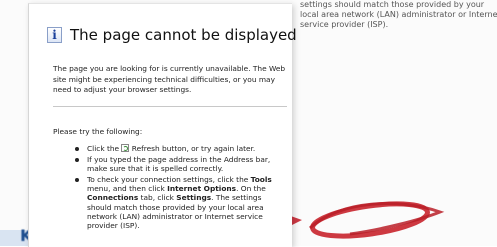 The width and height of the screenshot is (497, 247). I want to click on settings-button-label: Settings, so click(194, 198).